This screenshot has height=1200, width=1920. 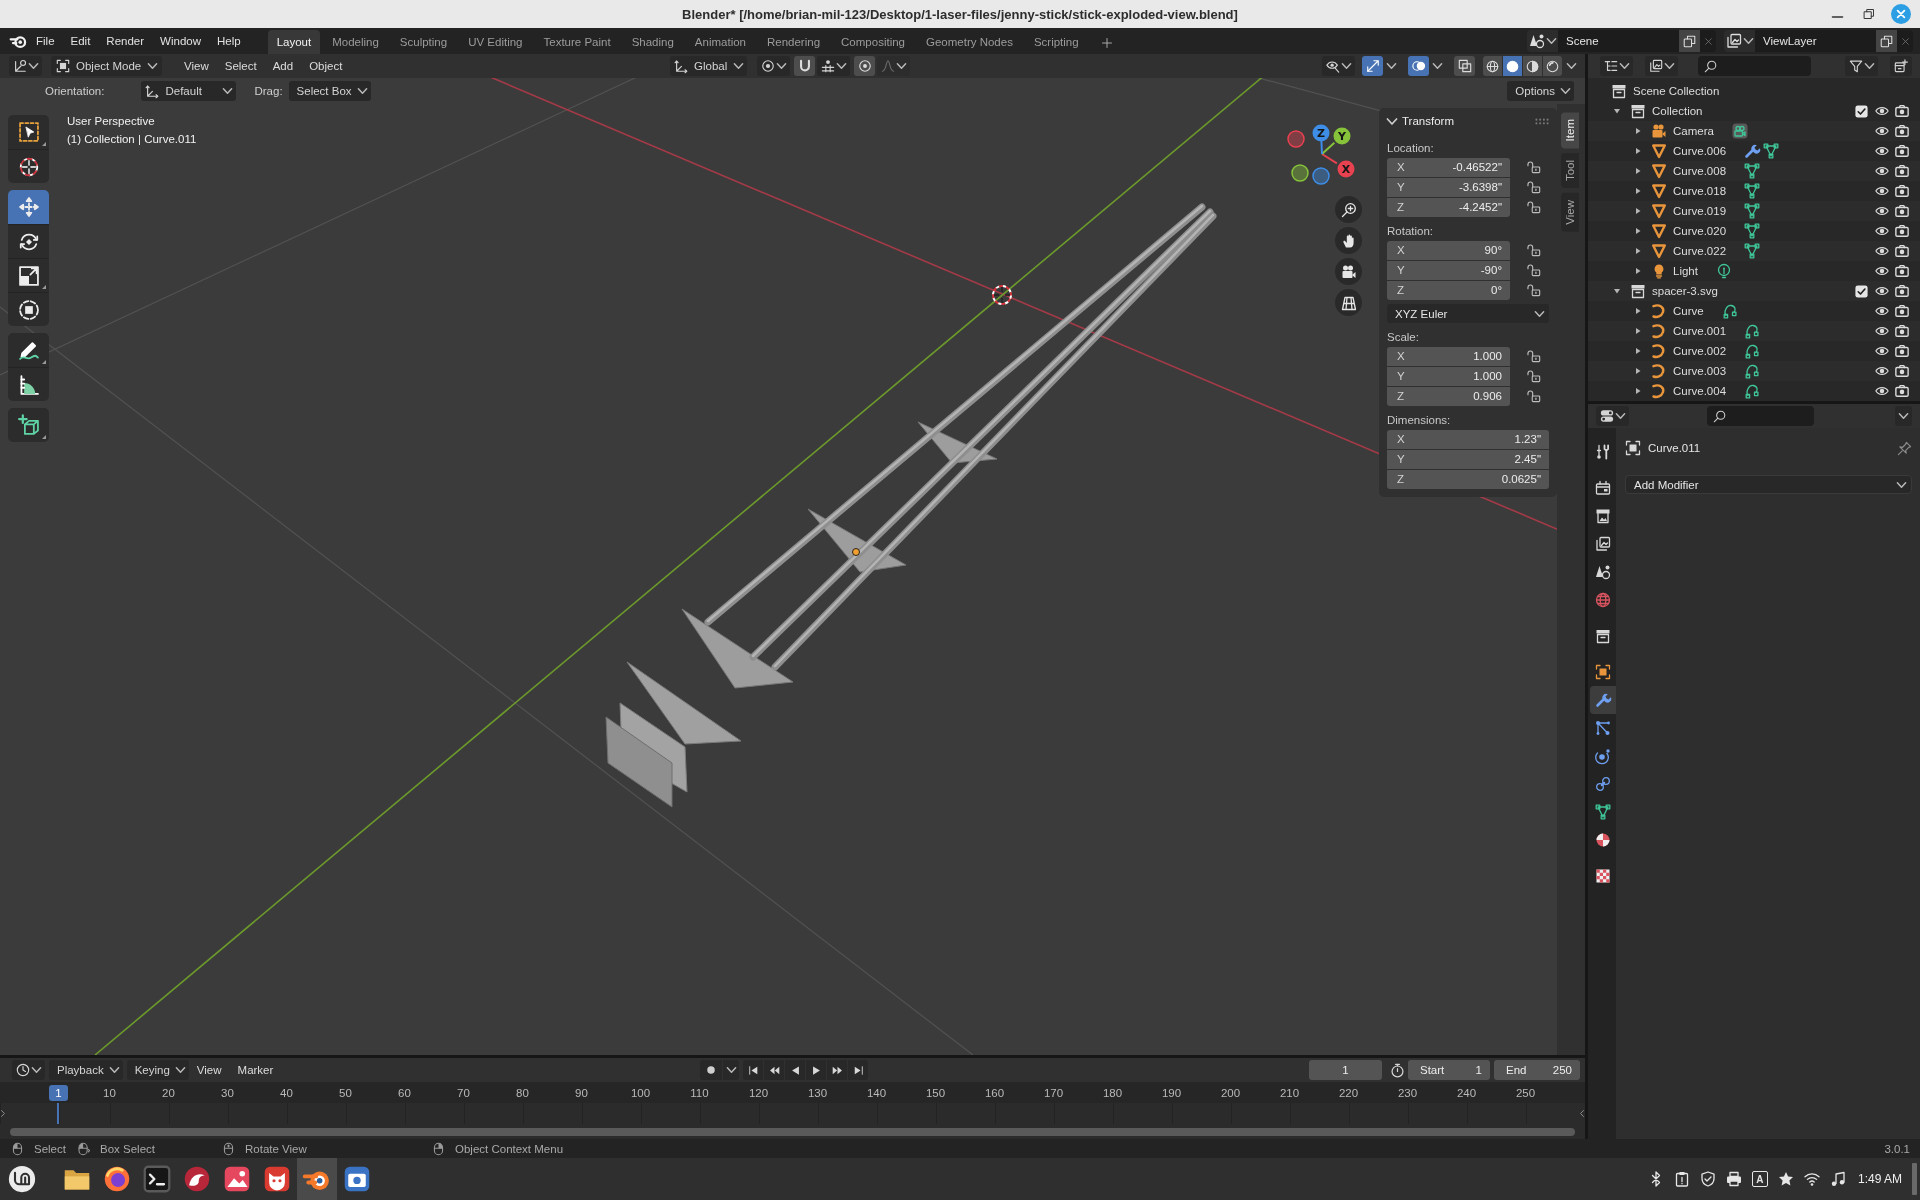 What do you see at coordinates (1700, 211) in the screenshot?
I see `item-name: Curve.019` at bounding box center [1700, 211].